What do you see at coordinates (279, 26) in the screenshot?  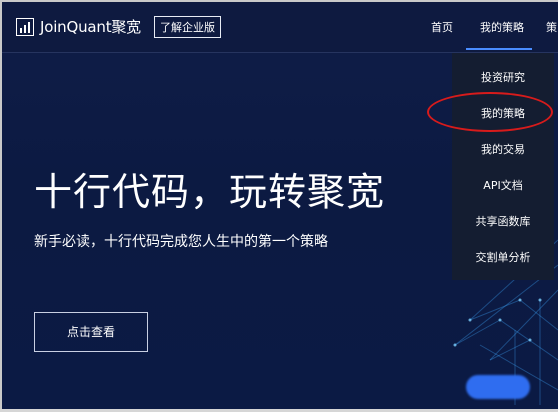 I see `top-navbar: JoinQuant聚宽 了解企业版 首页 我的策略 策` at bounding box center [279, 26].